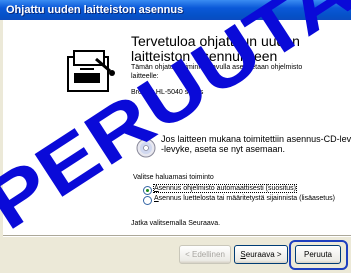 The height and width of the screenshot is (273, 351). What do you see at coordinates (146, 148) in the screenshot?
I see `cd-icon` at bounding box center [146, 148].